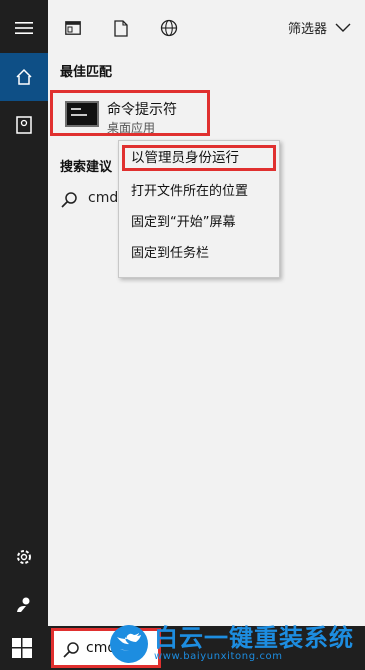 This screenshot has height=670, width=365. I want to click on menu-item-pin-to-start: 固定到“开始”屏幕, so click(180, 223).